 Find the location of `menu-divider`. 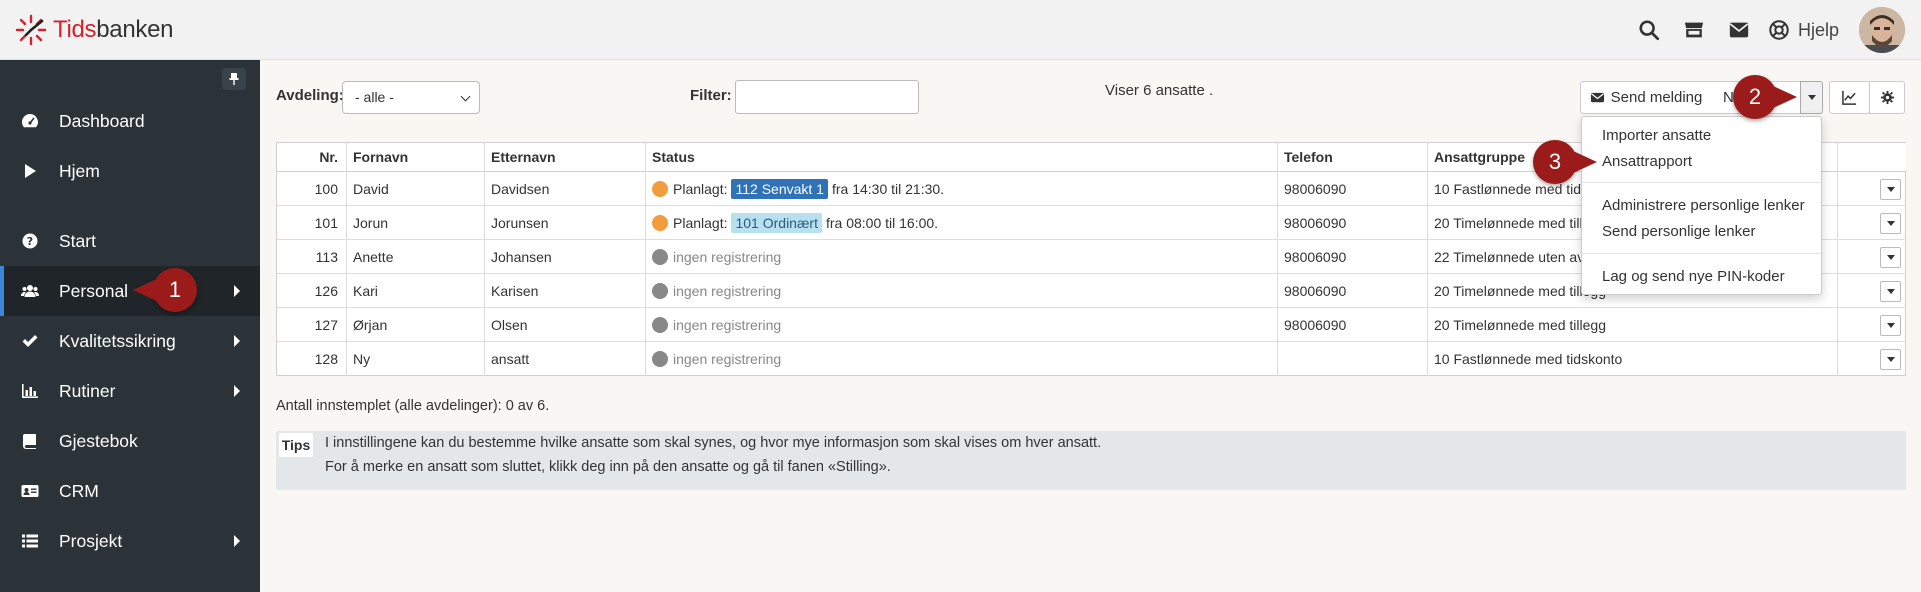

menu-divider is located at coordinates (1701, 182).